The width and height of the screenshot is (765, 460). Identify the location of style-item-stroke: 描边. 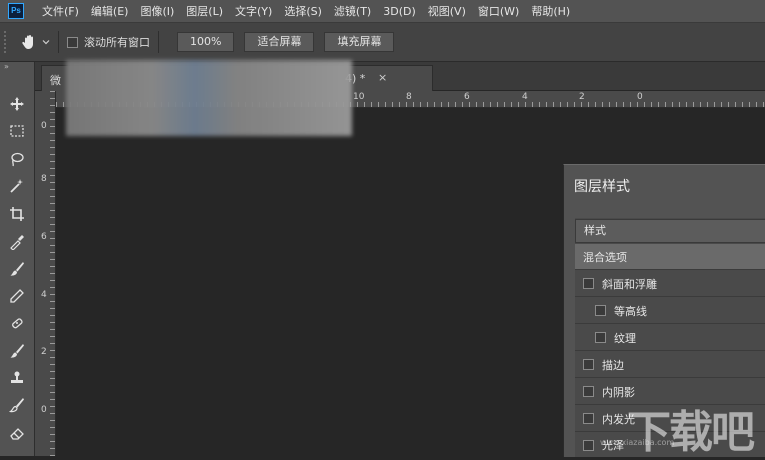
(670, 365).